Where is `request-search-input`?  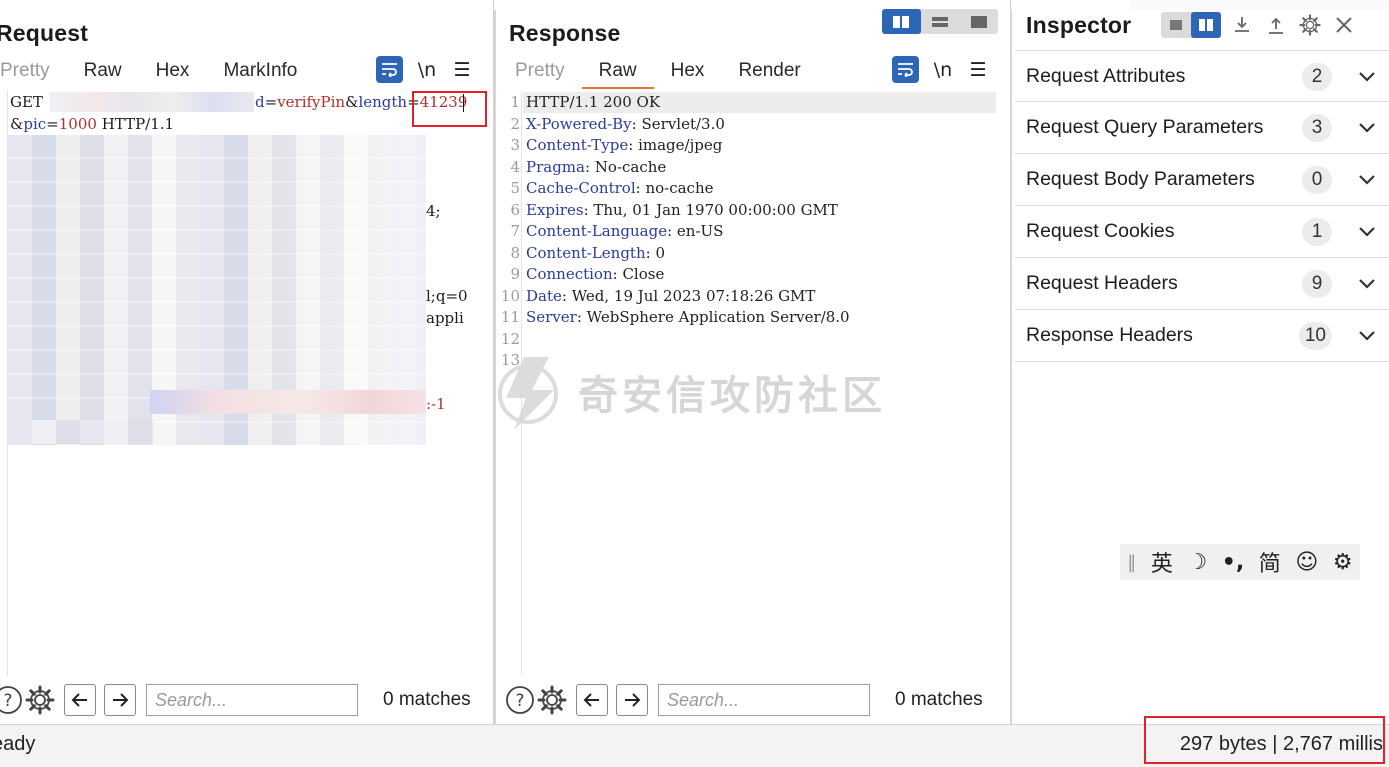 request-search-input is located at coordinates (252, 700).